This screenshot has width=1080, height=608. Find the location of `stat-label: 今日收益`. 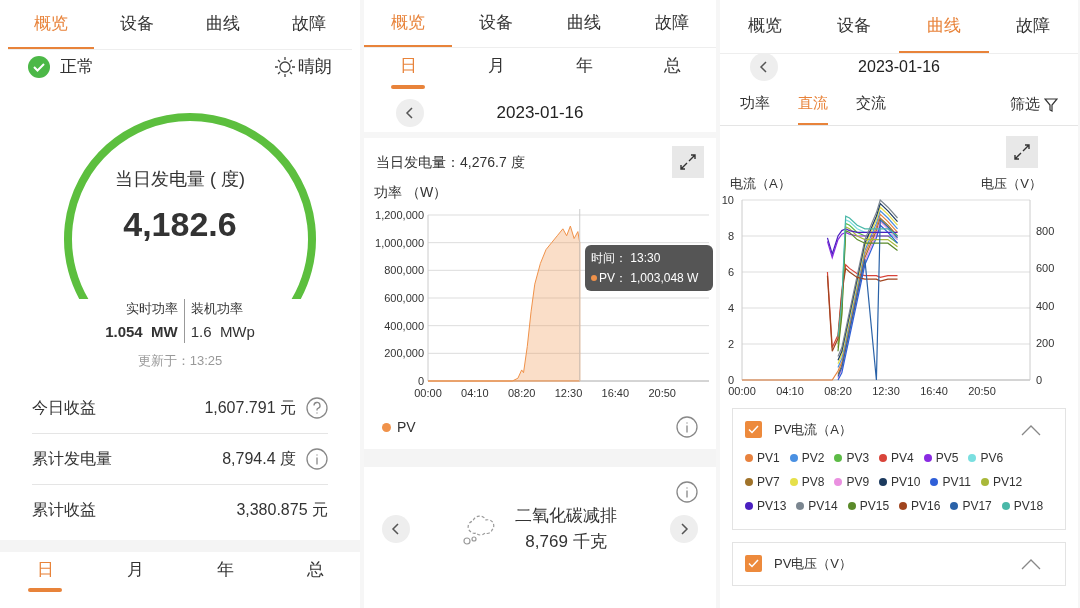

stat-label: 今日收益 is located at coordinates (64, 407).